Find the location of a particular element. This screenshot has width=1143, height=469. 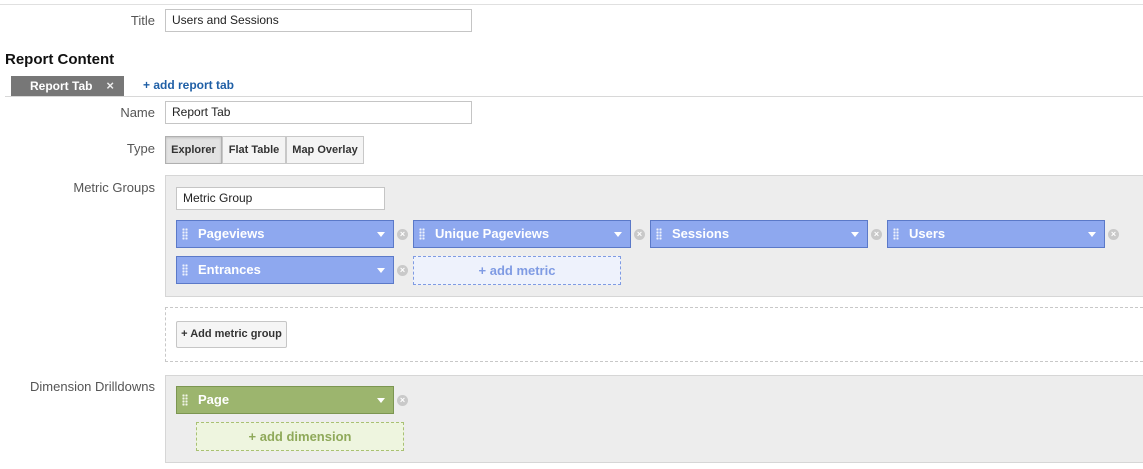

tab-report-tab: Report Tab × is located at coordinates (67, 86).